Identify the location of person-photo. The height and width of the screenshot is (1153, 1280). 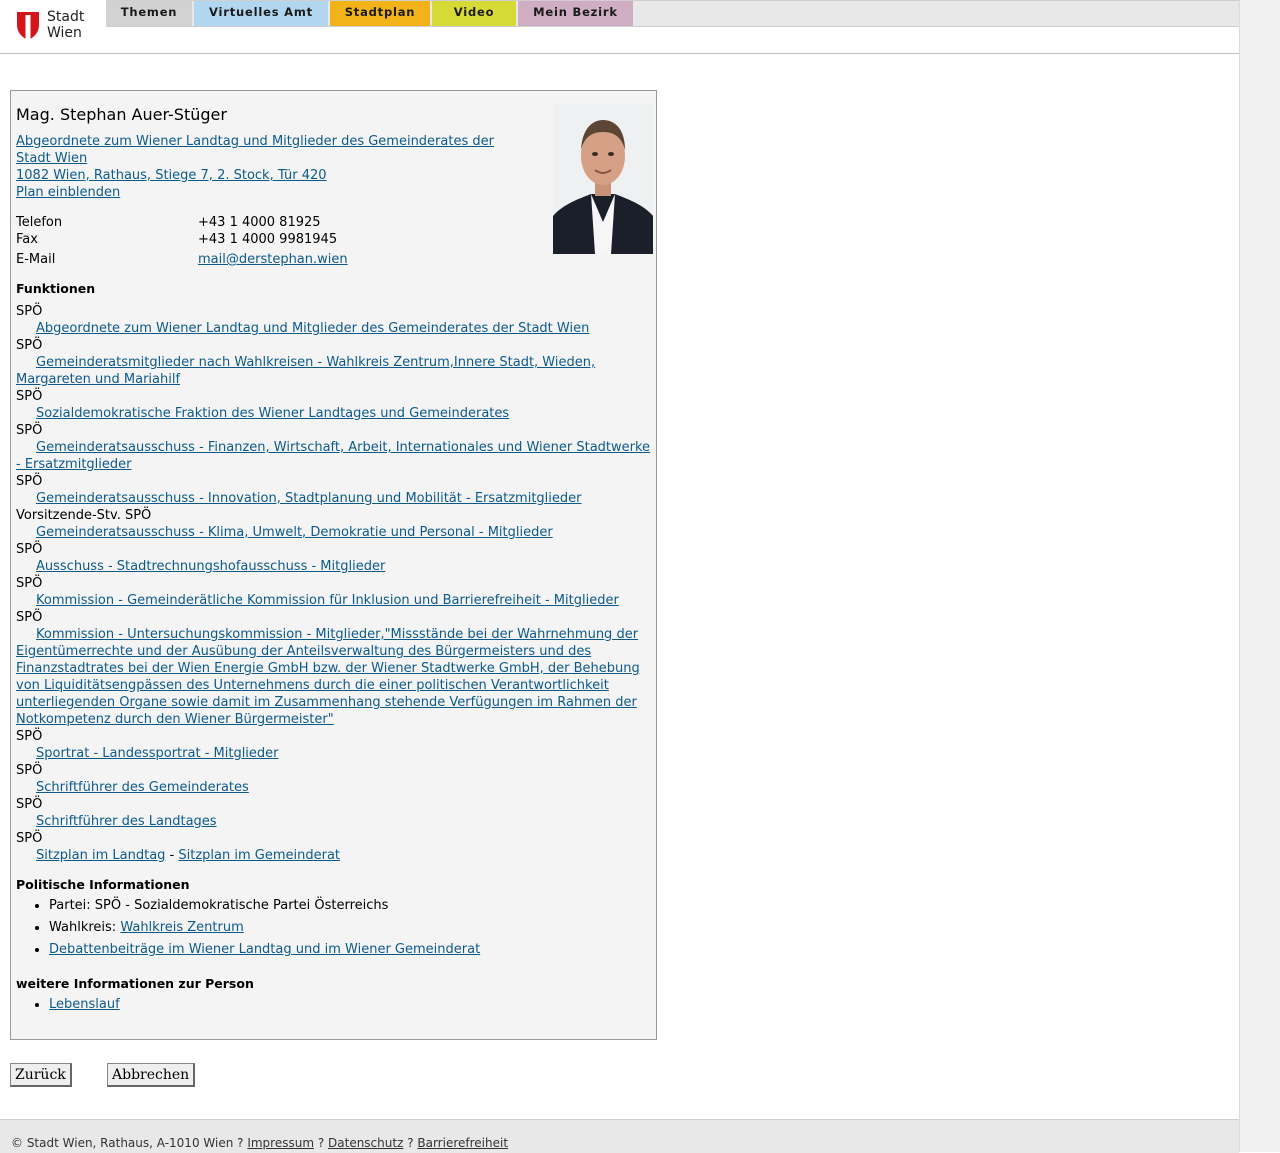
(603, 179).